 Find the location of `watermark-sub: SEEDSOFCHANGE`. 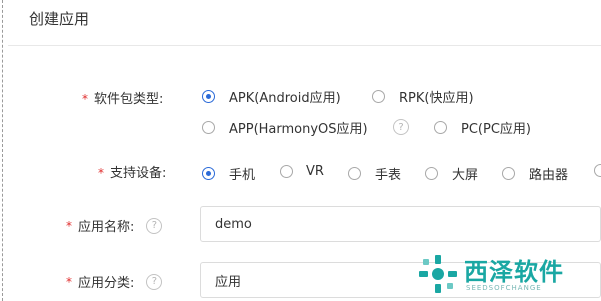

watermark-sub: SEEDSOFCHANGE is located at coordinates (504, 288).